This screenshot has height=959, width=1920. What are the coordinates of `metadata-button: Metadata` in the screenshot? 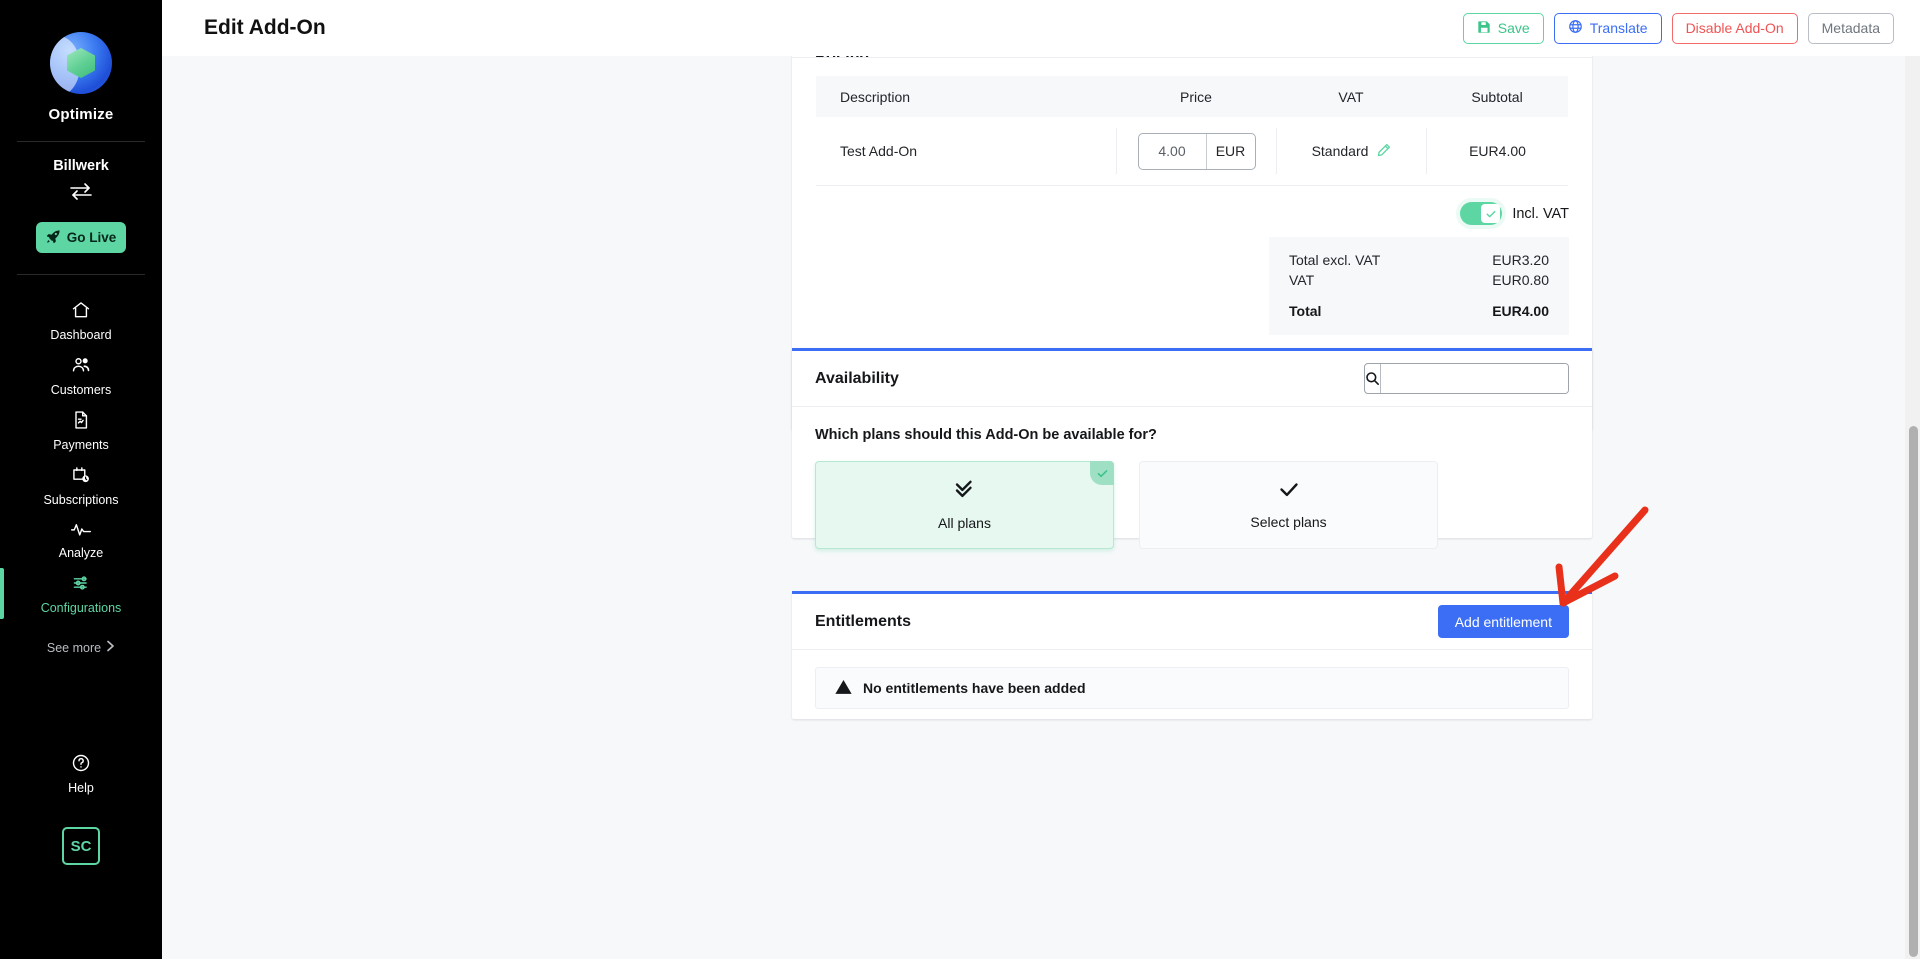 It's located at (1850, 28).